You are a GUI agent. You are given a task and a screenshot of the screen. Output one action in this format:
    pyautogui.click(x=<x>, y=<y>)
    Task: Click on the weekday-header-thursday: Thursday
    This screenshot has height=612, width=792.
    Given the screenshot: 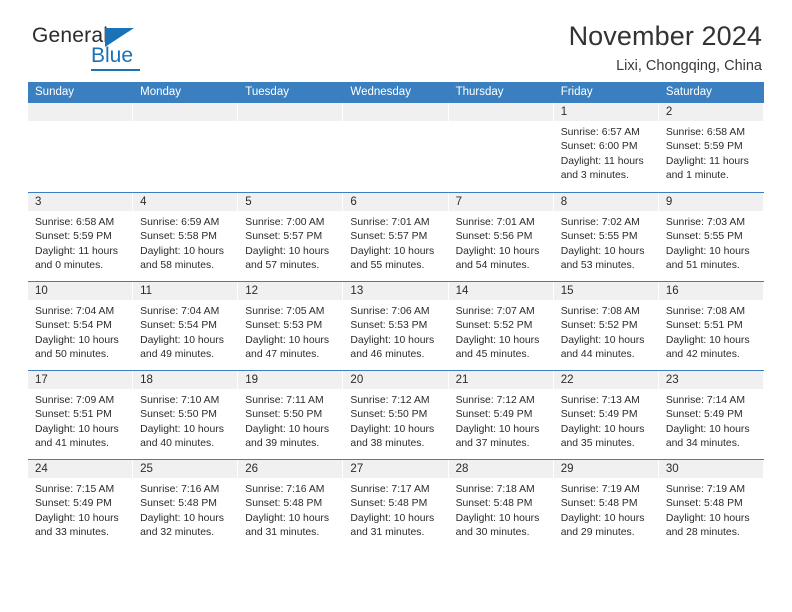 What is the action you would take?
    pyautogui.click(x=479, y=92)
    